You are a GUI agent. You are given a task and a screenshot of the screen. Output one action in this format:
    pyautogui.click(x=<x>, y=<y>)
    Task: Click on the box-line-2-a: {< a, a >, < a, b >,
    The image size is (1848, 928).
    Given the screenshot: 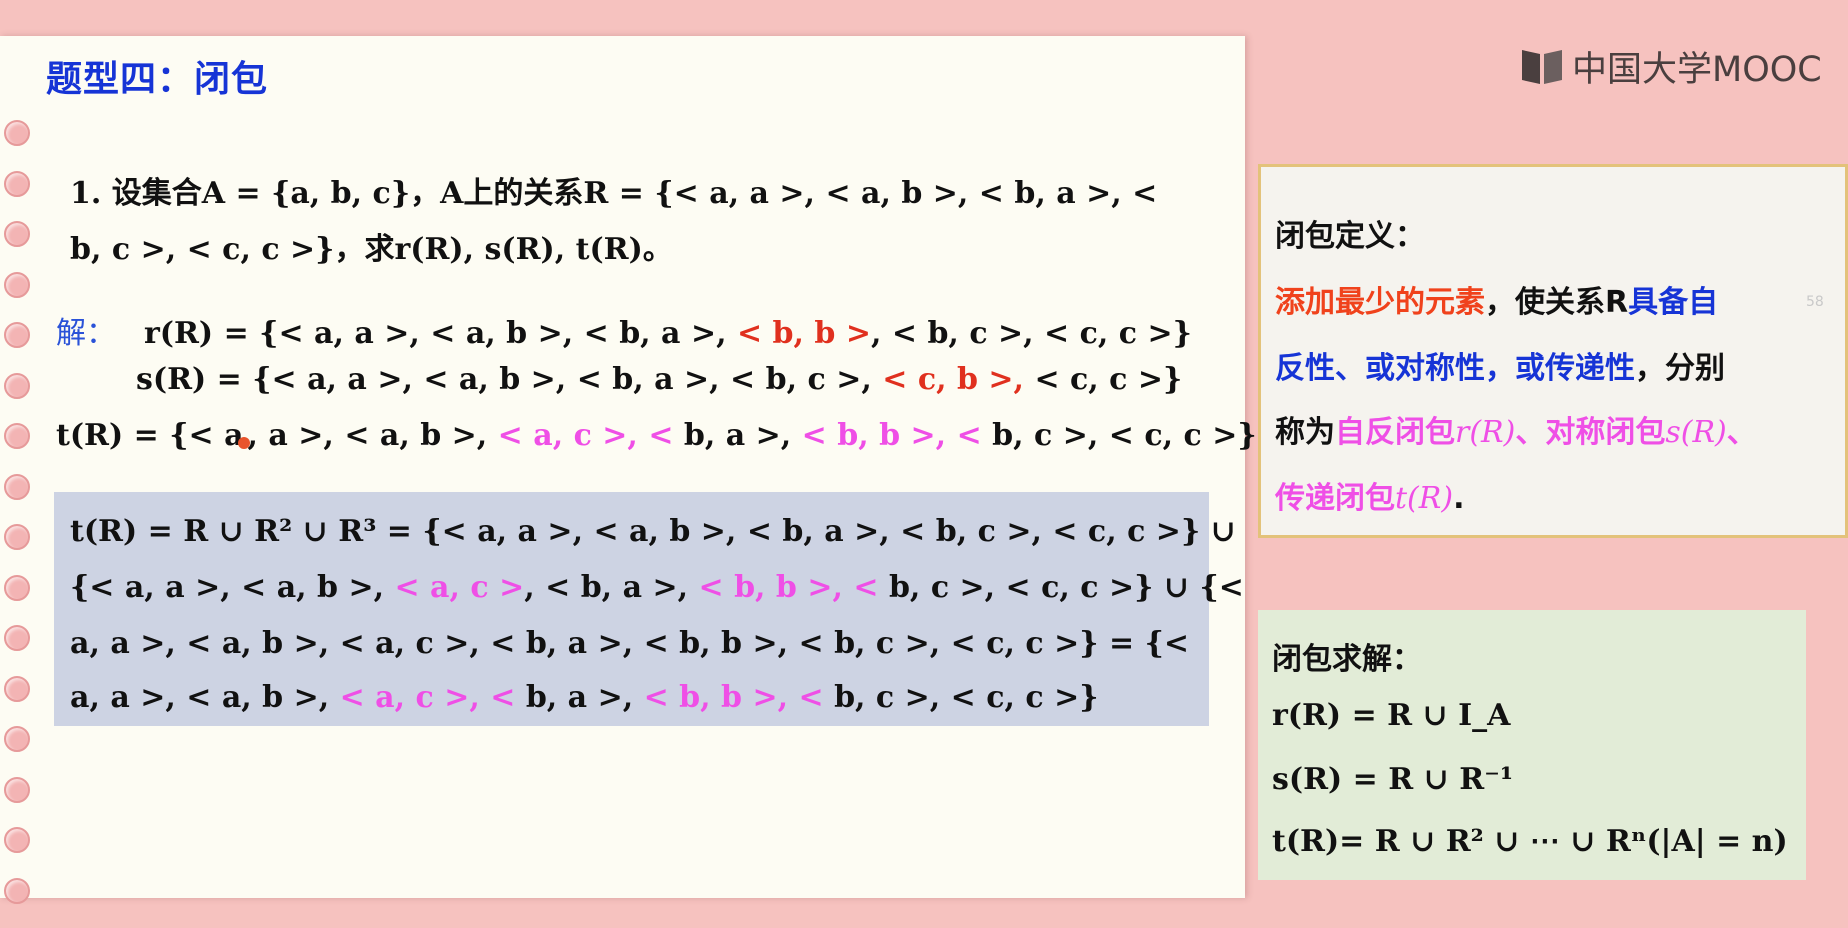 What is the action you would take?
    pyautogui.click(x=232, y=587)
    